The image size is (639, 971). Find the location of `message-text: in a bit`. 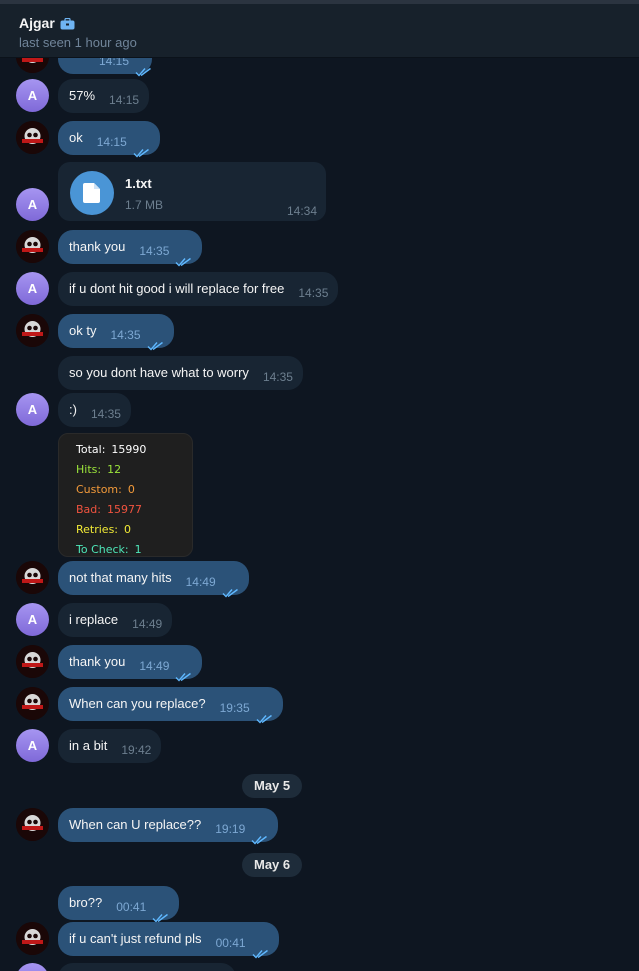

message-text: in a bit is located at coordinates (88, 745).